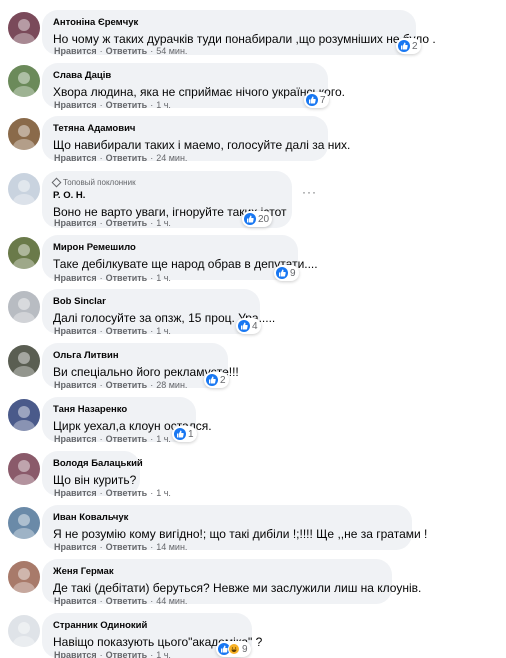  I want to click on more-options-icon: ···, so click(309, 192).